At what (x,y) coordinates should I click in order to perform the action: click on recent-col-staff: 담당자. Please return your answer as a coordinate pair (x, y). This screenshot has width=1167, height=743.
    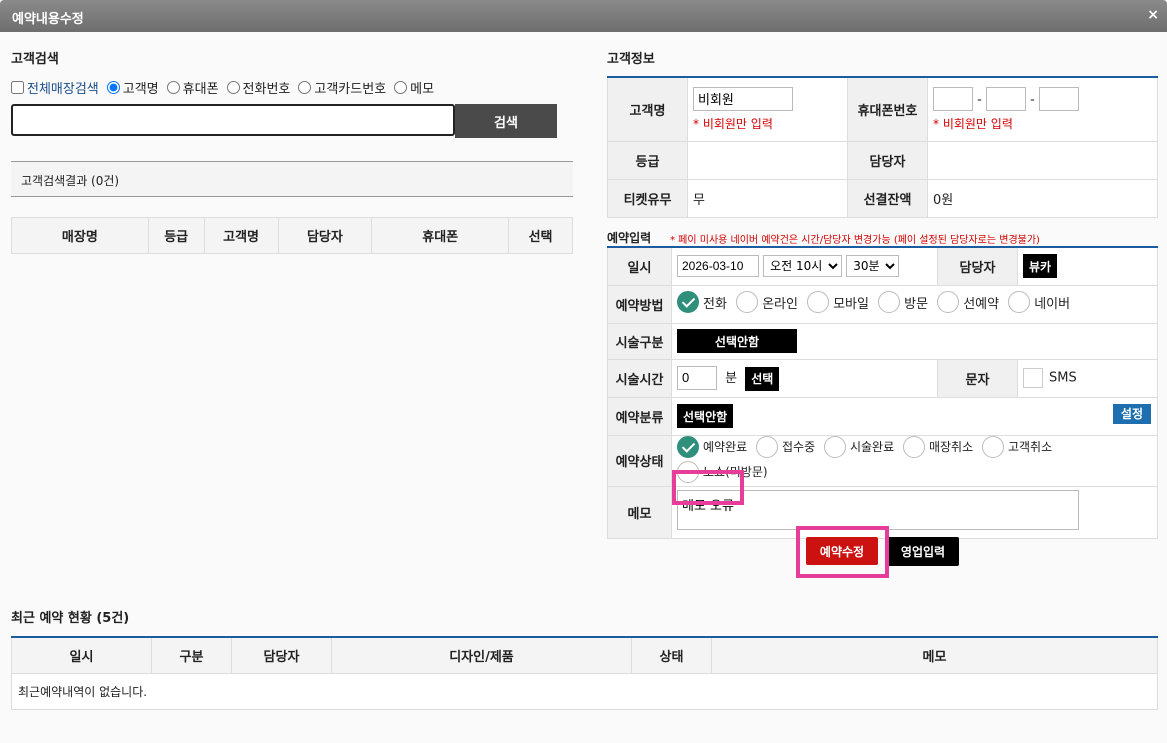
    Looking at the image, I should click on (281, 655).